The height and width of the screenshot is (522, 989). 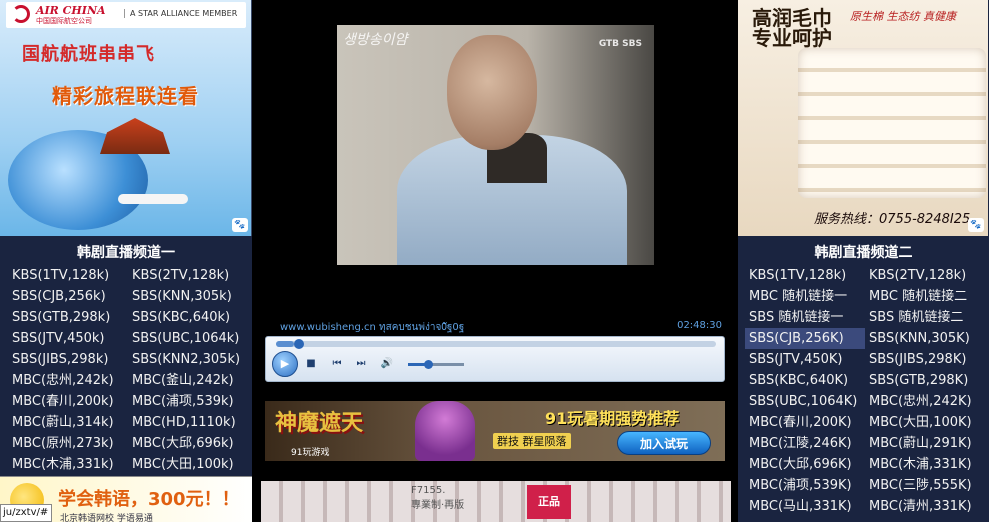 What do you see at coordinates (428, 364) in the screenshot?
I see `volume-slider-thumb` at bounding box center [428, 364].